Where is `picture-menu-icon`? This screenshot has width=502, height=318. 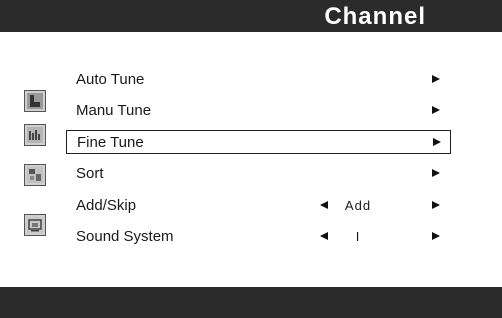
picture-menu-icon is located at coordinates (35, 101).